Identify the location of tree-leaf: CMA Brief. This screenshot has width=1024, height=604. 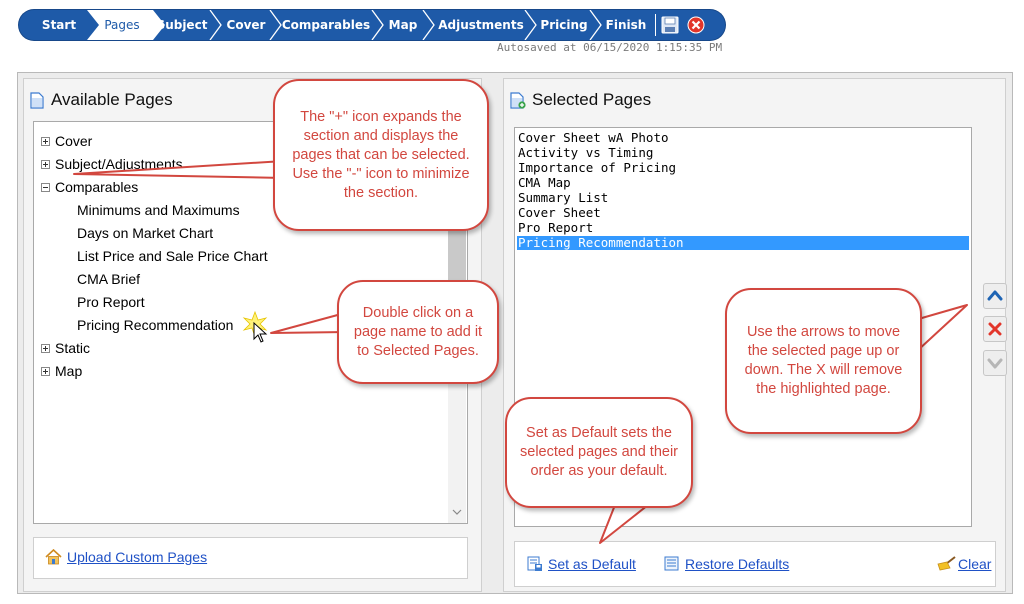
(108, 279).